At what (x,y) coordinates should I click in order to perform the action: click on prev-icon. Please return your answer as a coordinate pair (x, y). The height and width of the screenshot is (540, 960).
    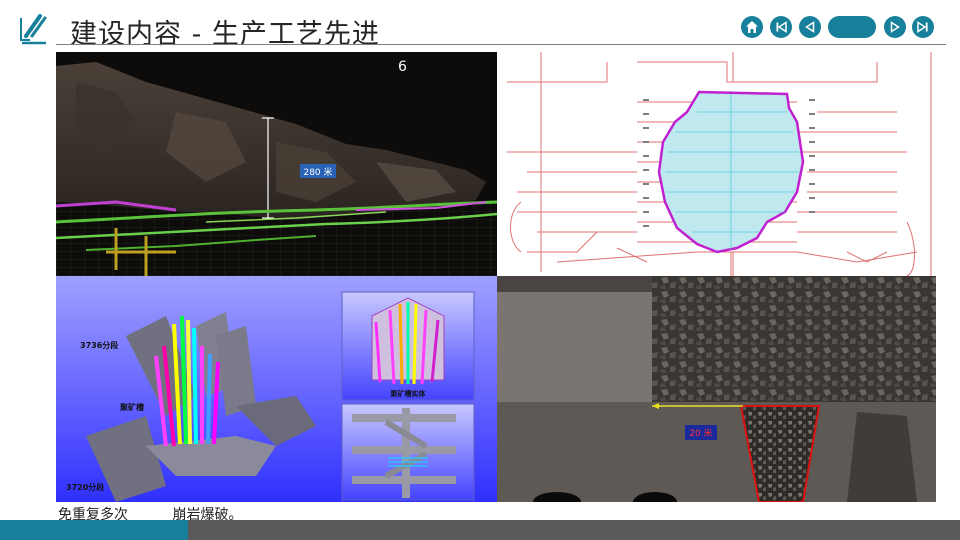
    Looking at the image, I should click on (810, 27).